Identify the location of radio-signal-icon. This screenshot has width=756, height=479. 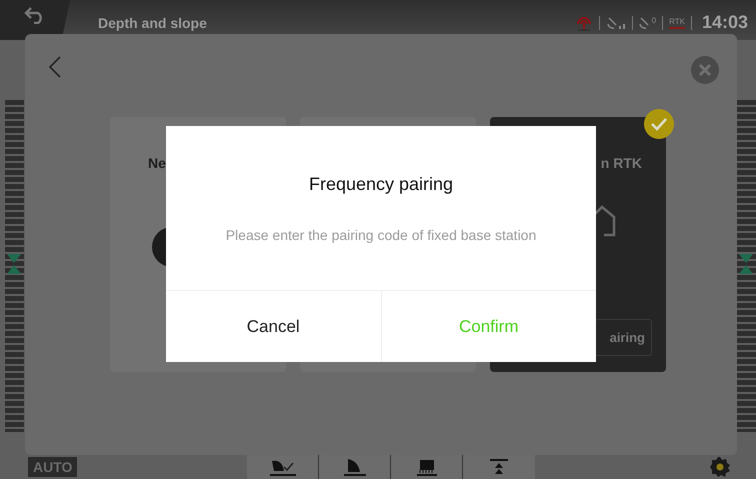
(583, 22).